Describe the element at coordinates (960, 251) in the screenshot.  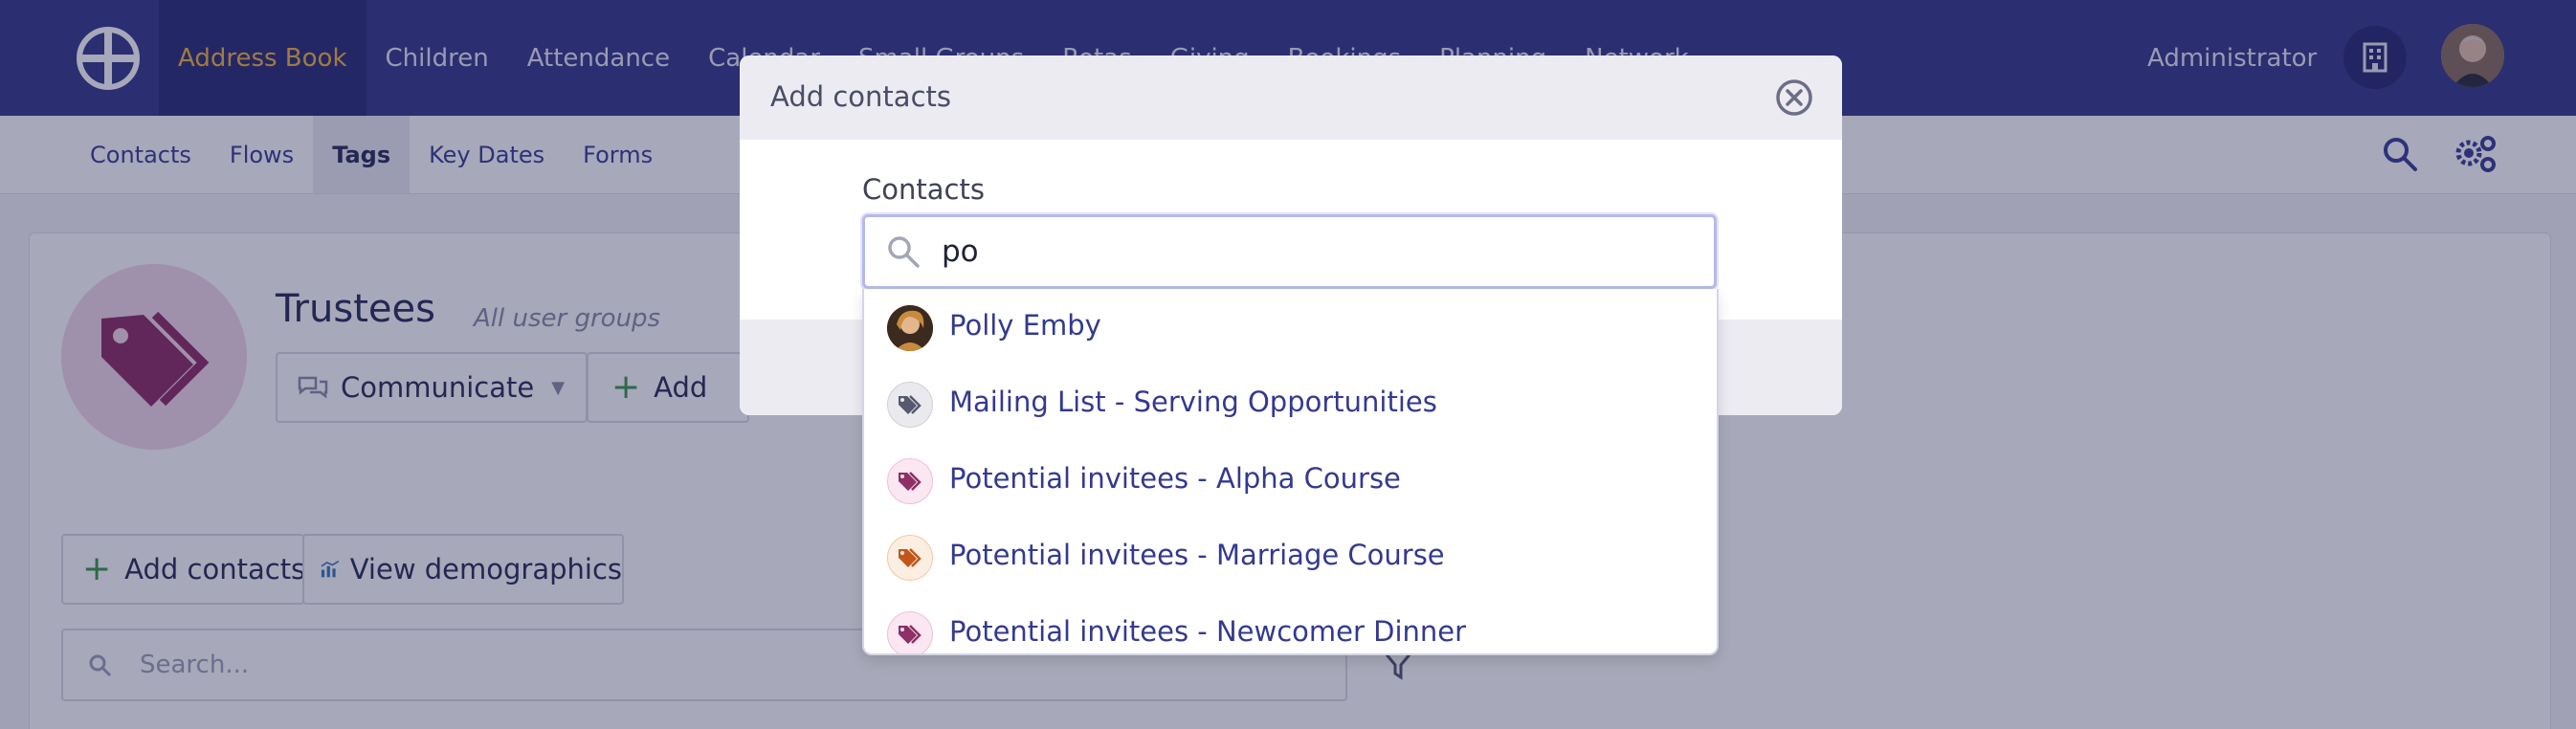
I see `contacts-search-value: po` at that location.